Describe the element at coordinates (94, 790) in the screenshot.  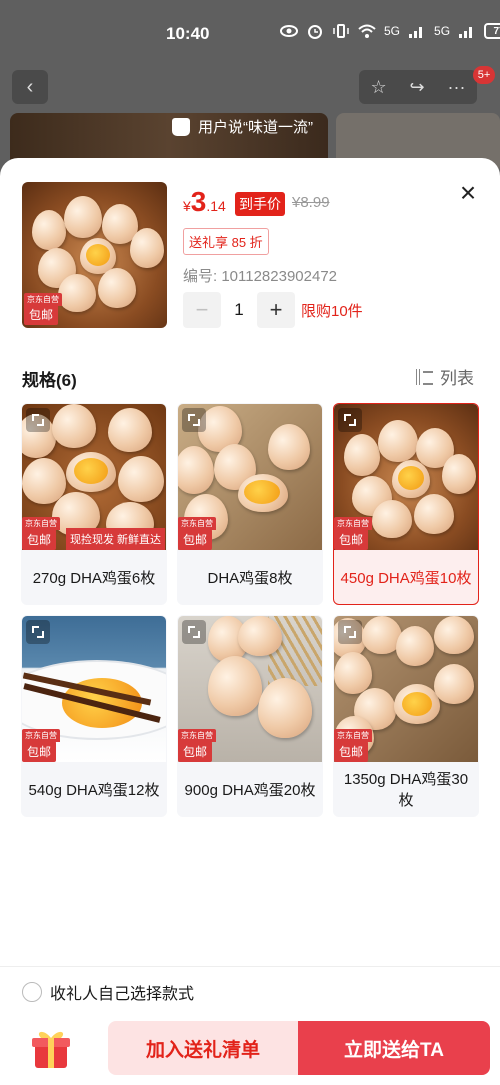
I see `option-label: 540g DHA鸡蛋12枚` at that location.